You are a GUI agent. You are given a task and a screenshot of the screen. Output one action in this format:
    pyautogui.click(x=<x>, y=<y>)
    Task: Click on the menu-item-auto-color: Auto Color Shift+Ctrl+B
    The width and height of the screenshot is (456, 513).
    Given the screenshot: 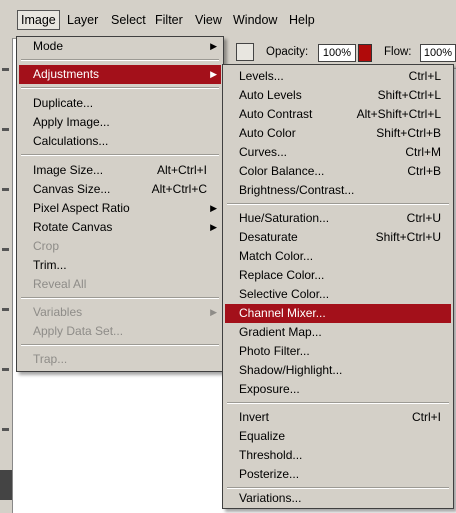 What is the action you would take?
    pyautogui.click(x=338, y=133)
    